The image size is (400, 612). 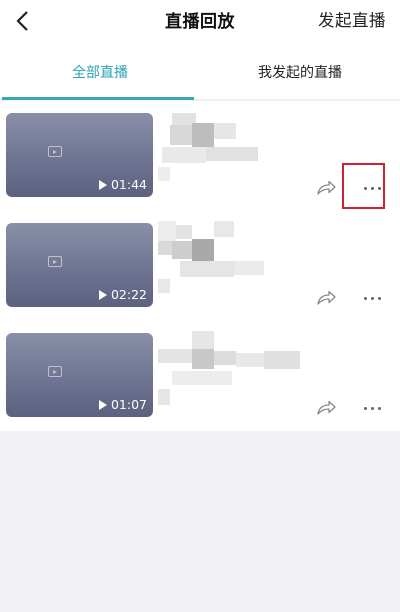 I want to click on video-duration: 02:22, so click(x=122, y=294).